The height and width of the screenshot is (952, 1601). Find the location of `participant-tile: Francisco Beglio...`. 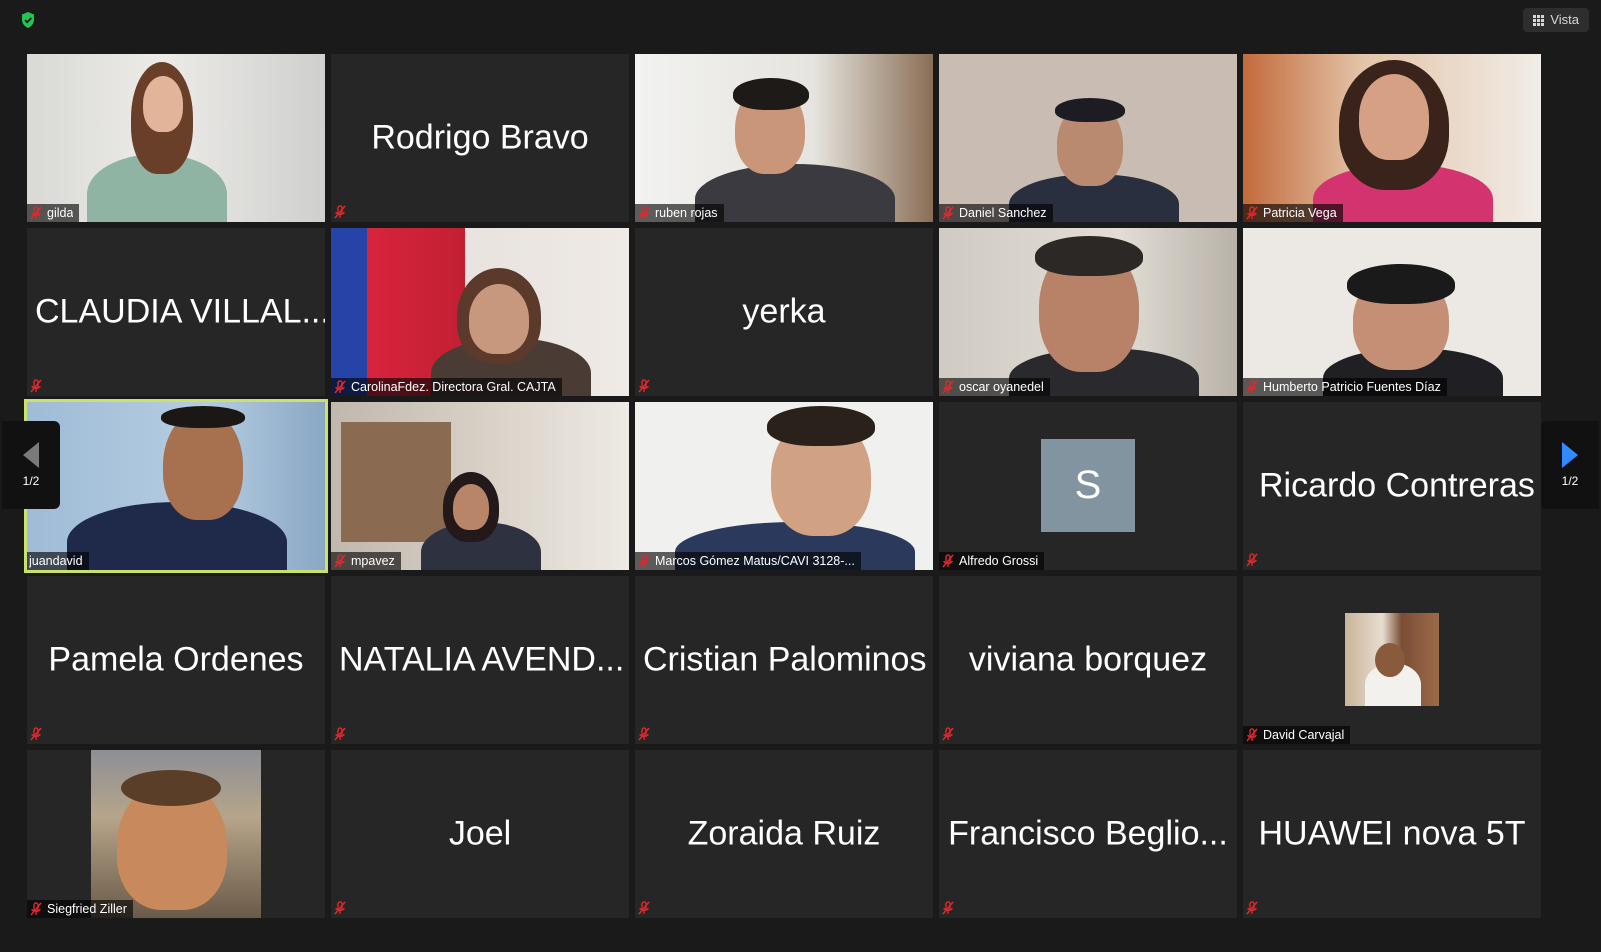

participant-tile: Francisco Beglio... is located at coordinates (1088, 834).